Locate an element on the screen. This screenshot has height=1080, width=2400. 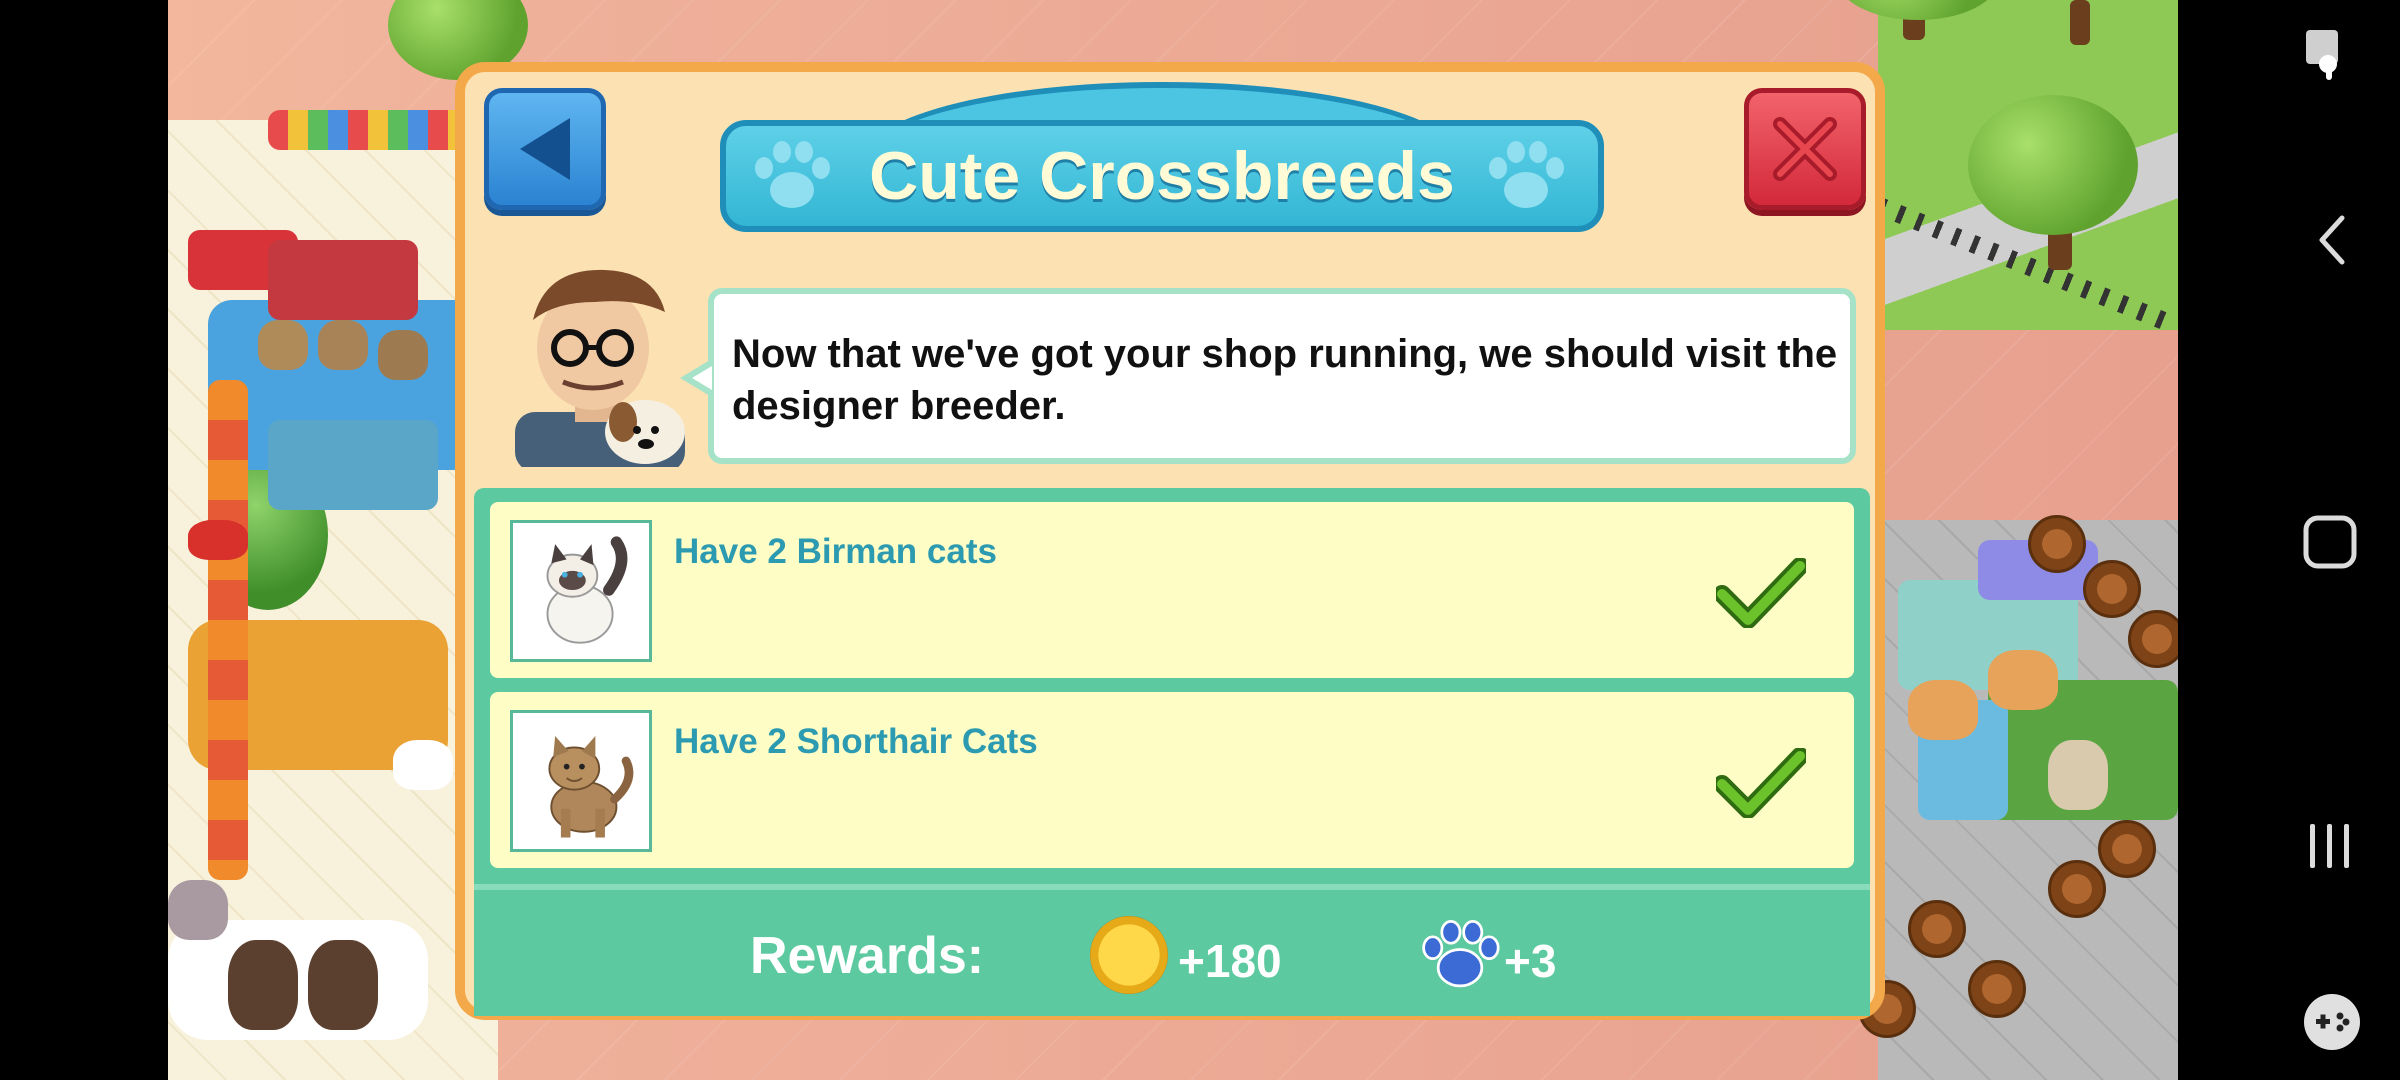
shelf is located at coordinates (368, 130).